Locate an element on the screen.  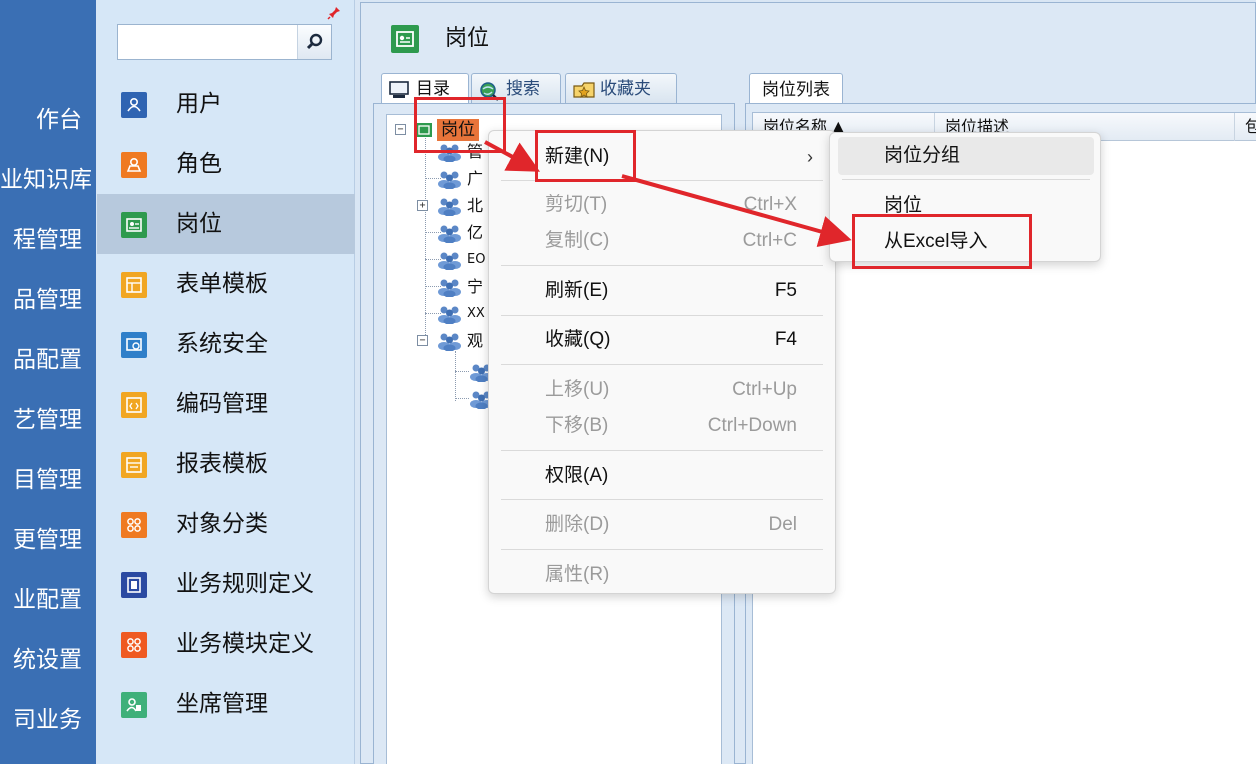
annotation-arrows is located at coordinates (668, 193).